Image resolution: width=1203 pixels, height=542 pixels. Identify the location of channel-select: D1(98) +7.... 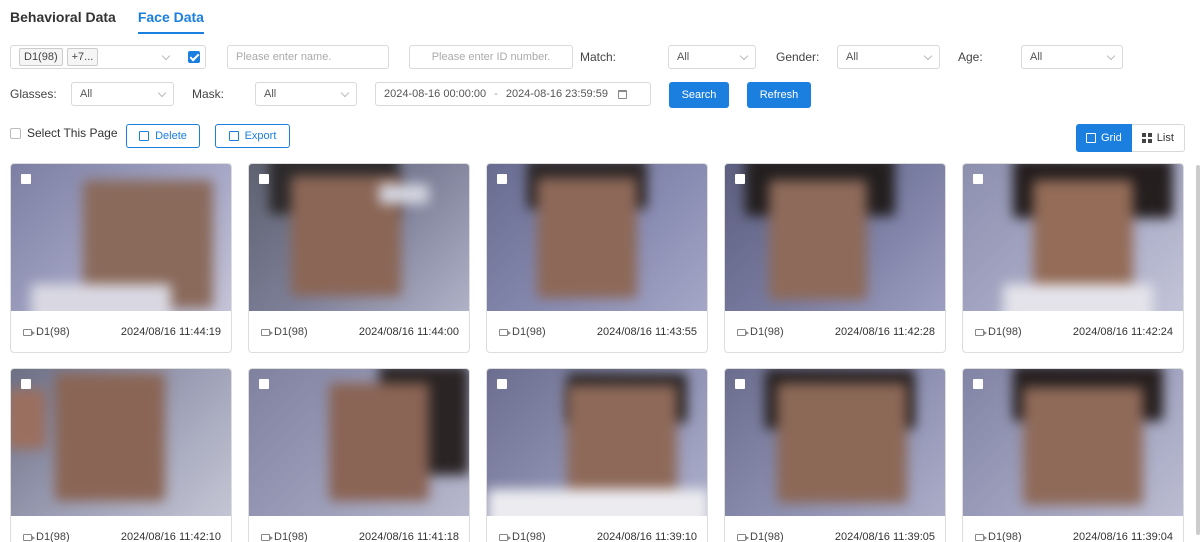
(108, 57).